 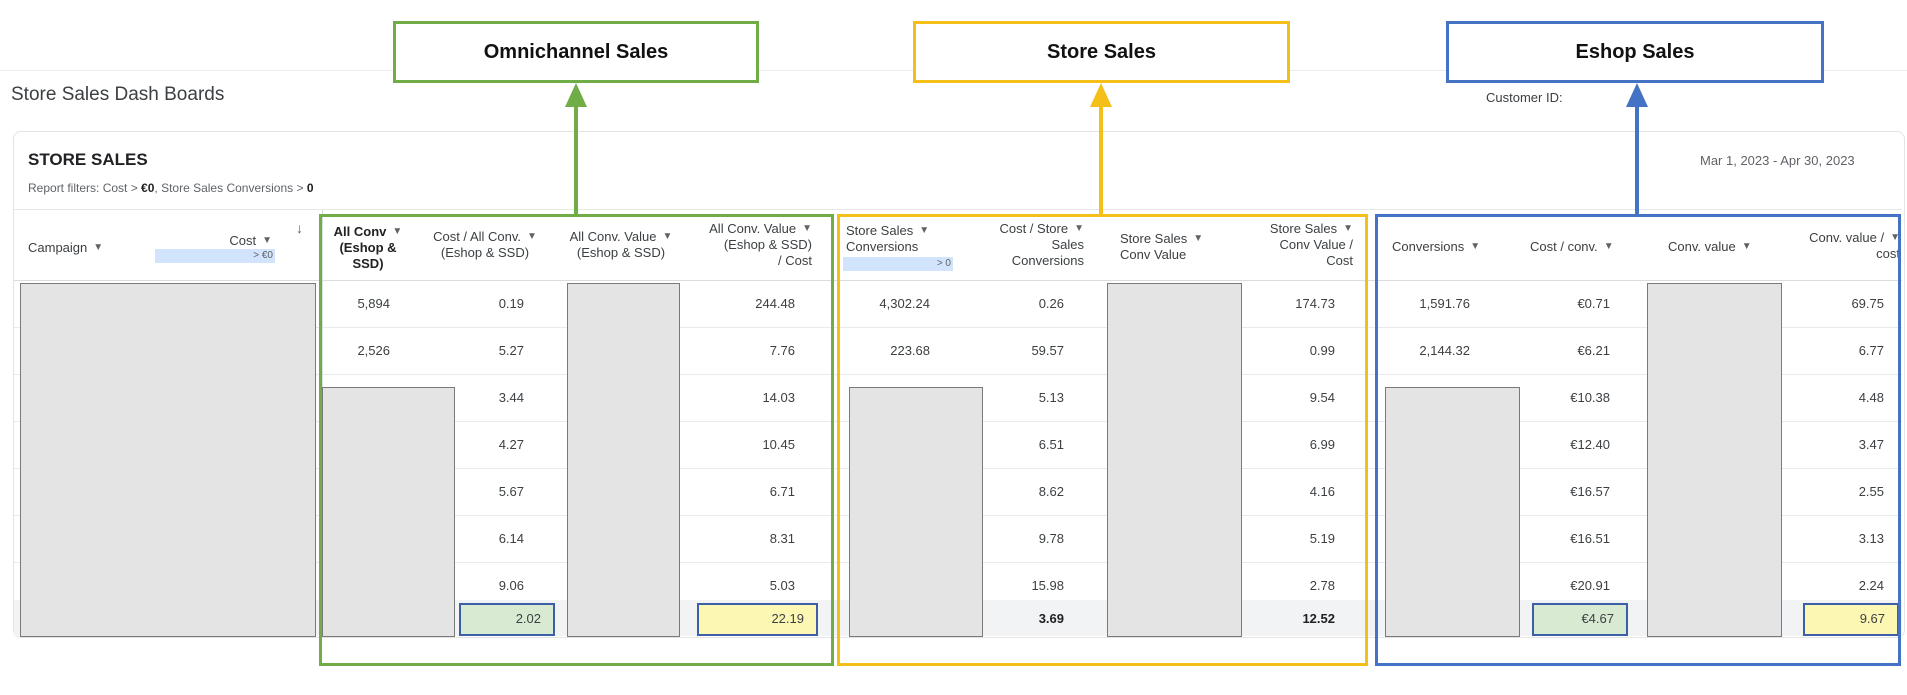 What do you see at coordinates (576, 52) in the screenshot?
I see `callout-omnichannel-sales: Omnichannel Sales` at bounding box center [576, 52].